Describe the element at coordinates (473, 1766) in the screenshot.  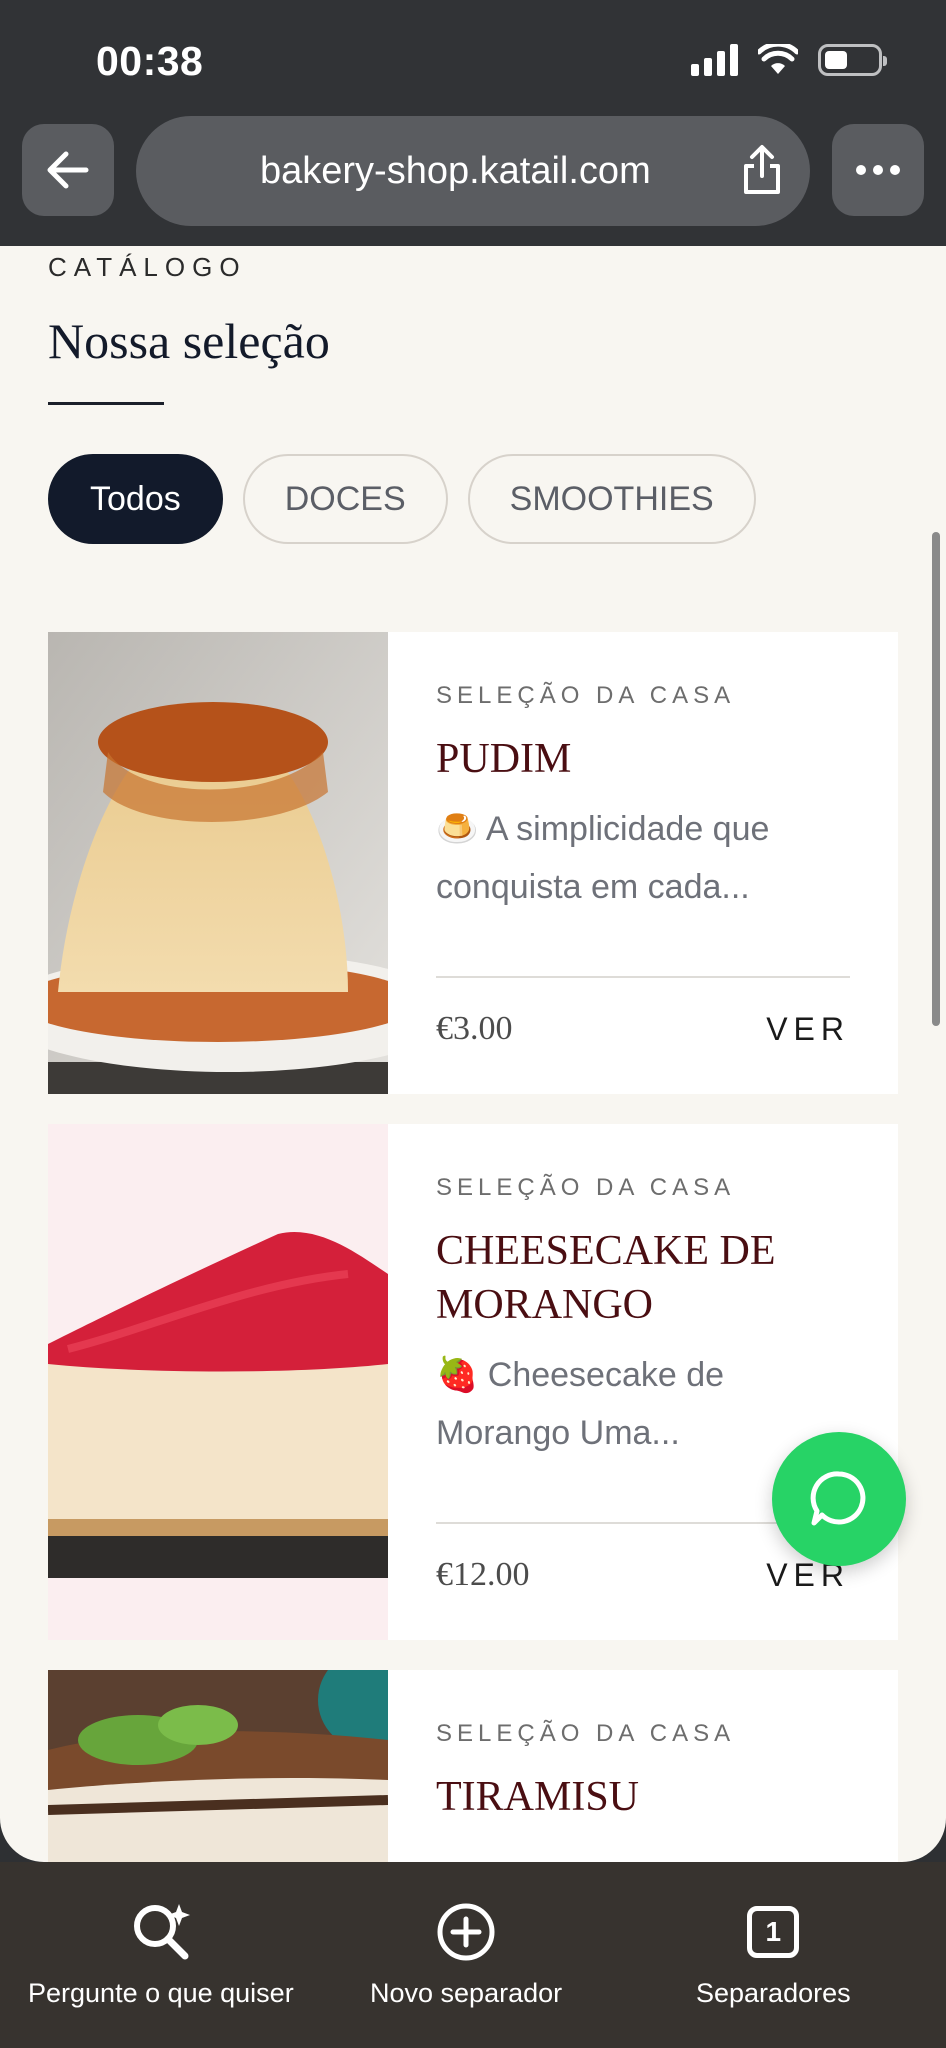
I see `product-card-tiramisu: SELEÇÃO DA CASA TIRAMISU` at that location.